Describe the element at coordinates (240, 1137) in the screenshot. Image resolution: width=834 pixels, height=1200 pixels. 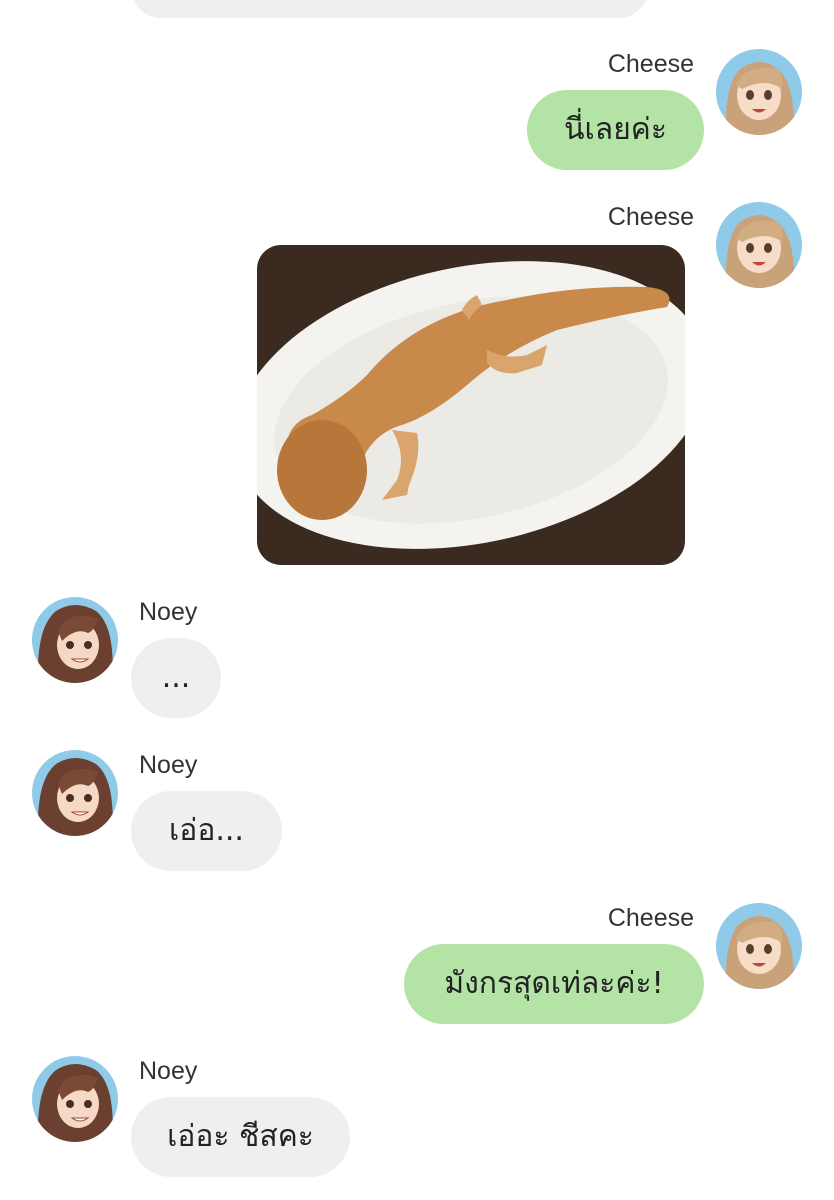
I see `message-bubble: เอ่อะ ชีสคะ` at that location.